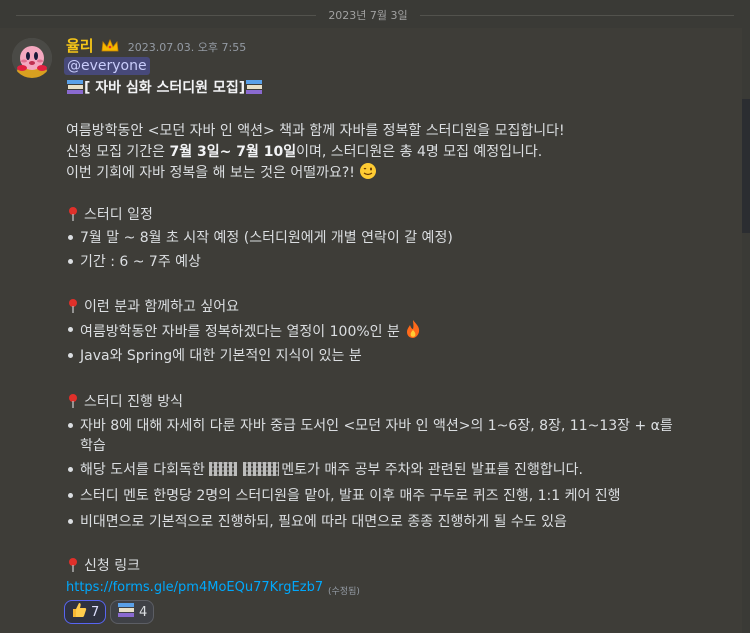  Describe the element at coordinates (118, 152) in the screenshot. I see `period-prefix: 신청 모집 기간은` at that location.